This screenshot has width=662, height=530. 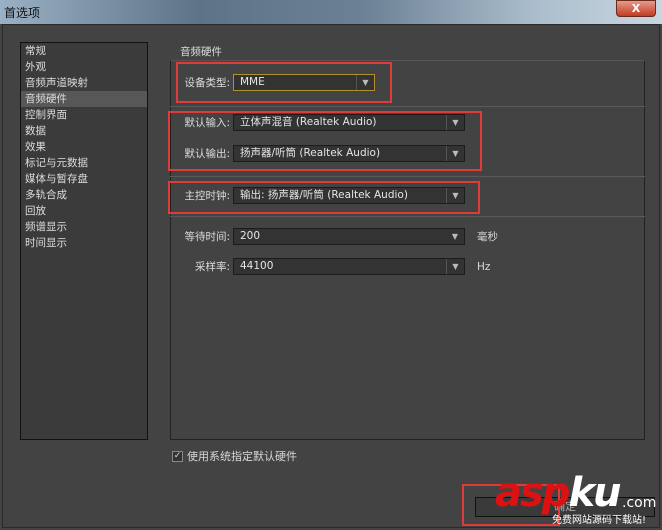 What do you see at coordinates (636, 8) in the screenshot?
I see `close-button: X` at bounding box center [636, 8].